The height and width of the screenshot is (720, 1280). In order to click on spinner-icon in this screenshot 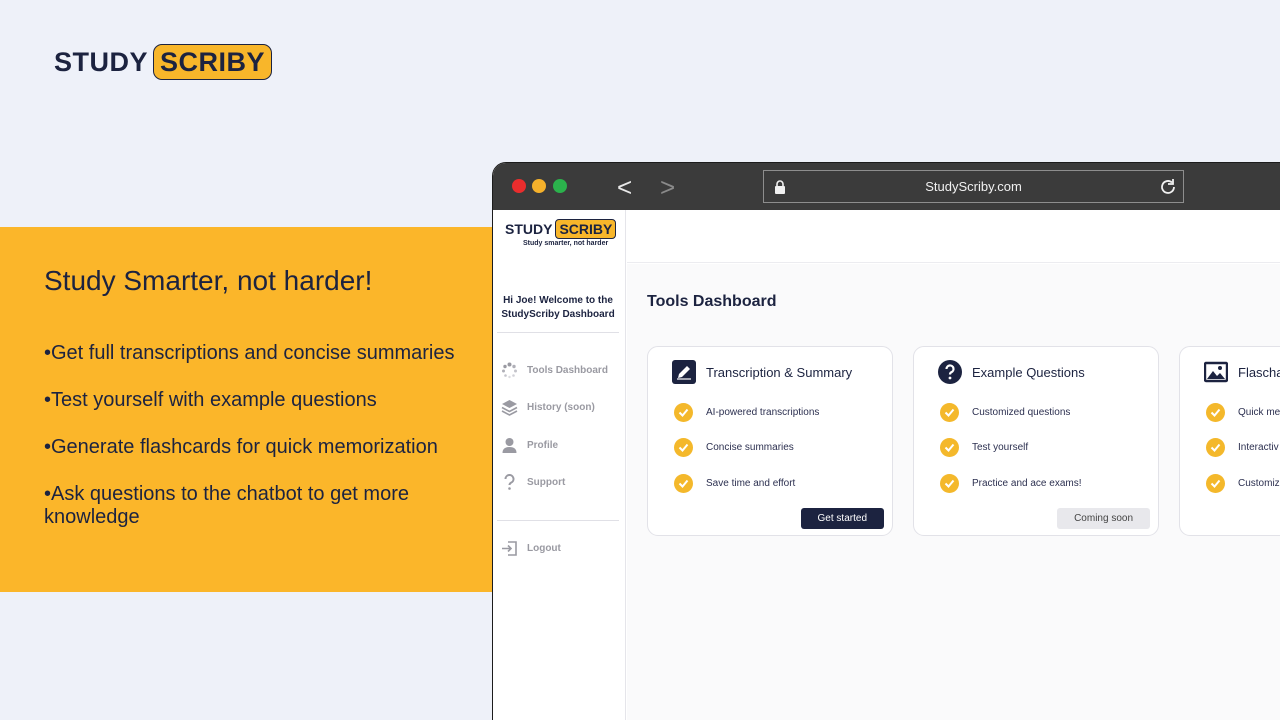, I will do `click(509, 370)`.